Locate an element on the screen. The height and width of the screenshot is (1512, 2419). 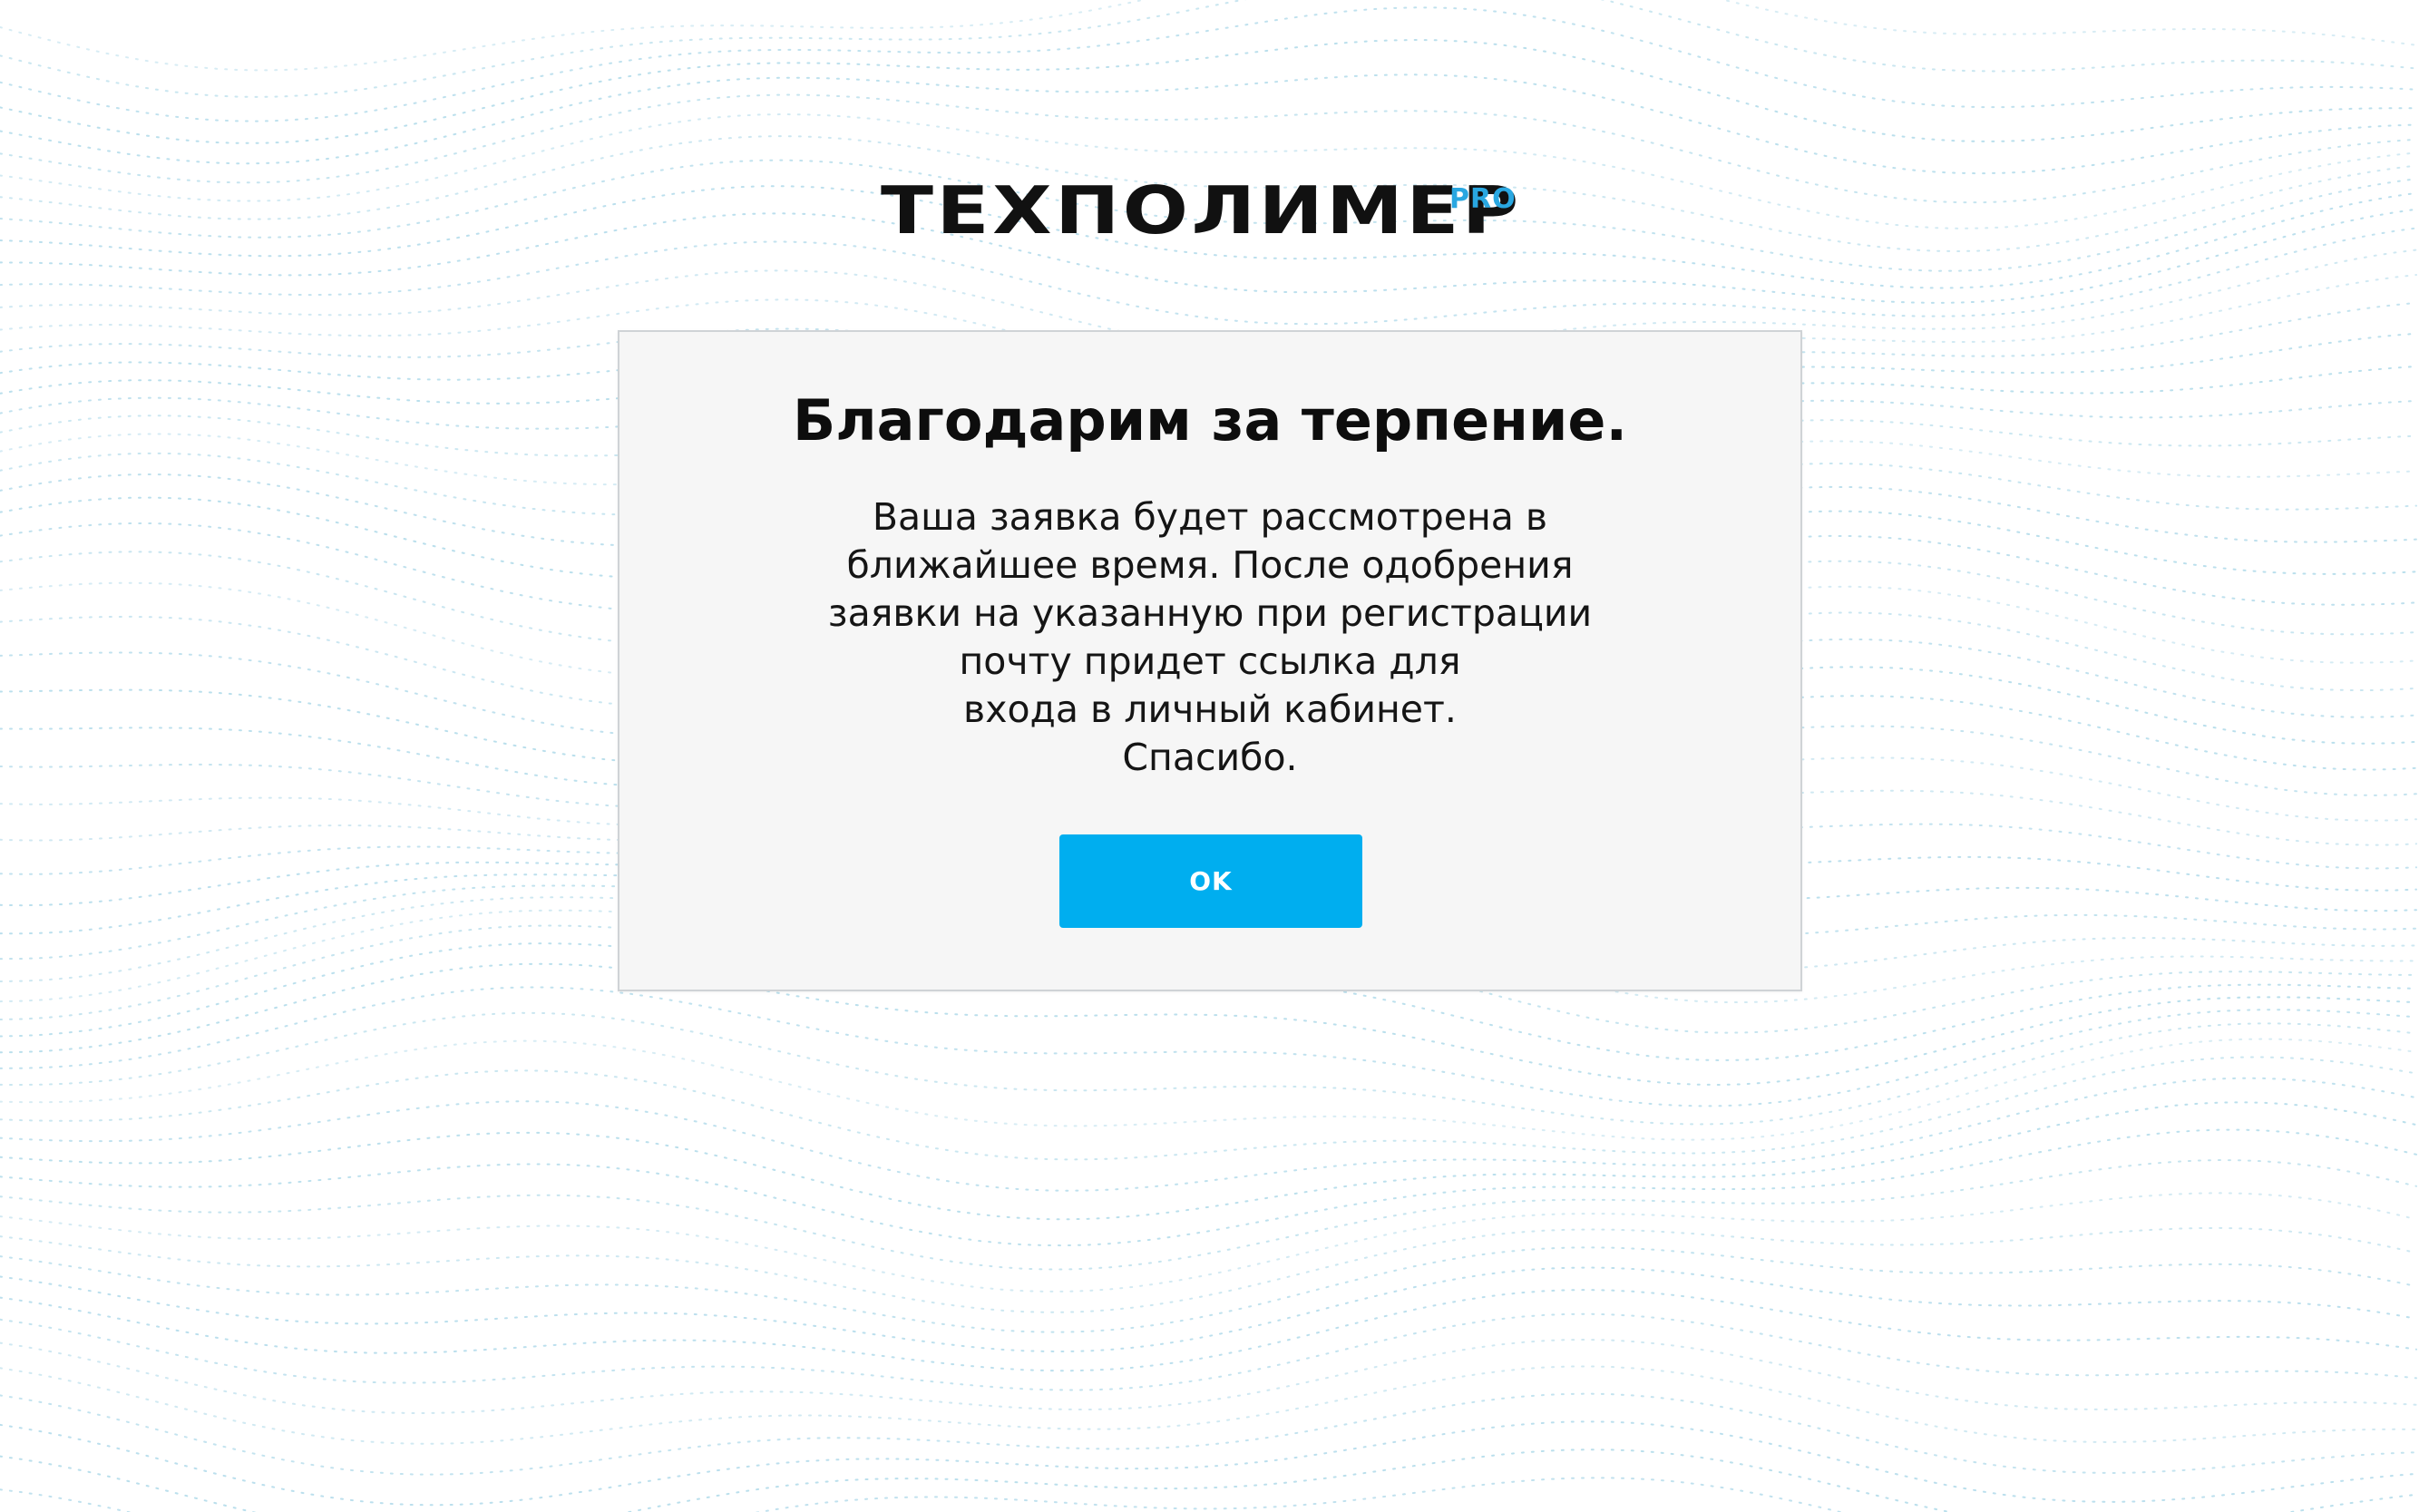
message-line: ближайшее время. После одобрения is located at coordinates (1210, 565).